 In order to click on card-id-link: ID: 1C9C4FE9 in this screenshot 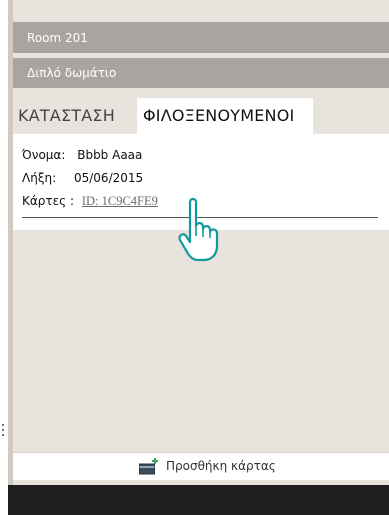, I will do `click(120, 201)`.